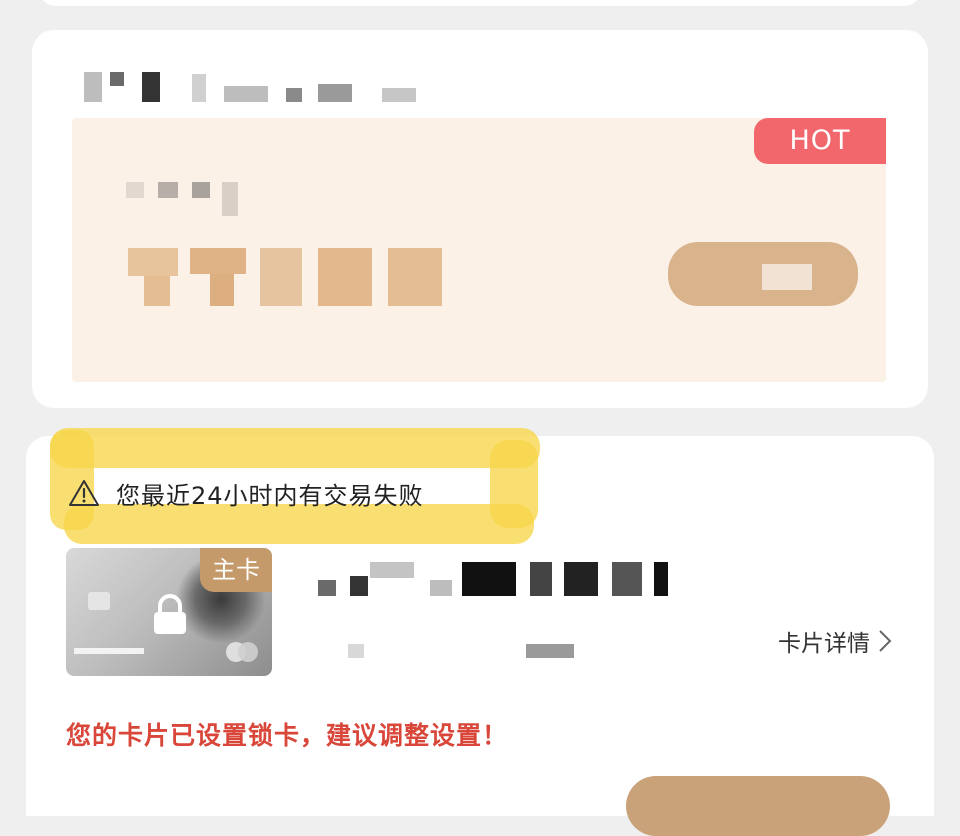 Image resolution: width=960 pixels, height=836 pixels. Describe the element at coordinates (787, 277) in the screenshot. I see `blurred-button-text` at that location.